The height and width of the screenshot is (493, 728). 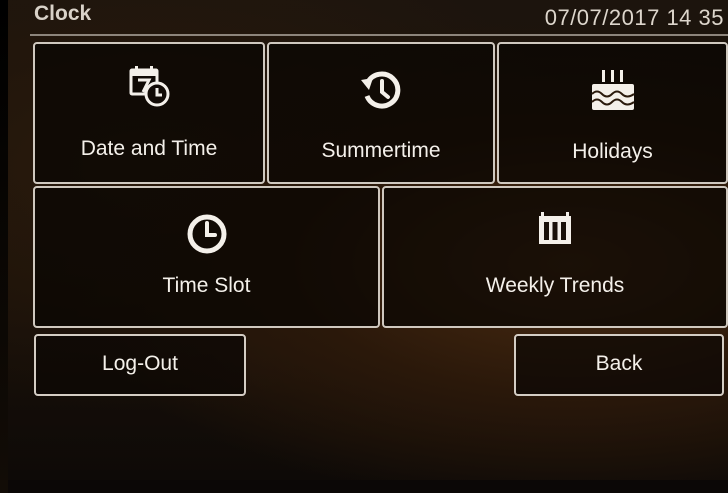 What do you see at coordinates (555, 228) in the screenshot?
I see `weekly-columns-icon` at bounding box center [555, 228].